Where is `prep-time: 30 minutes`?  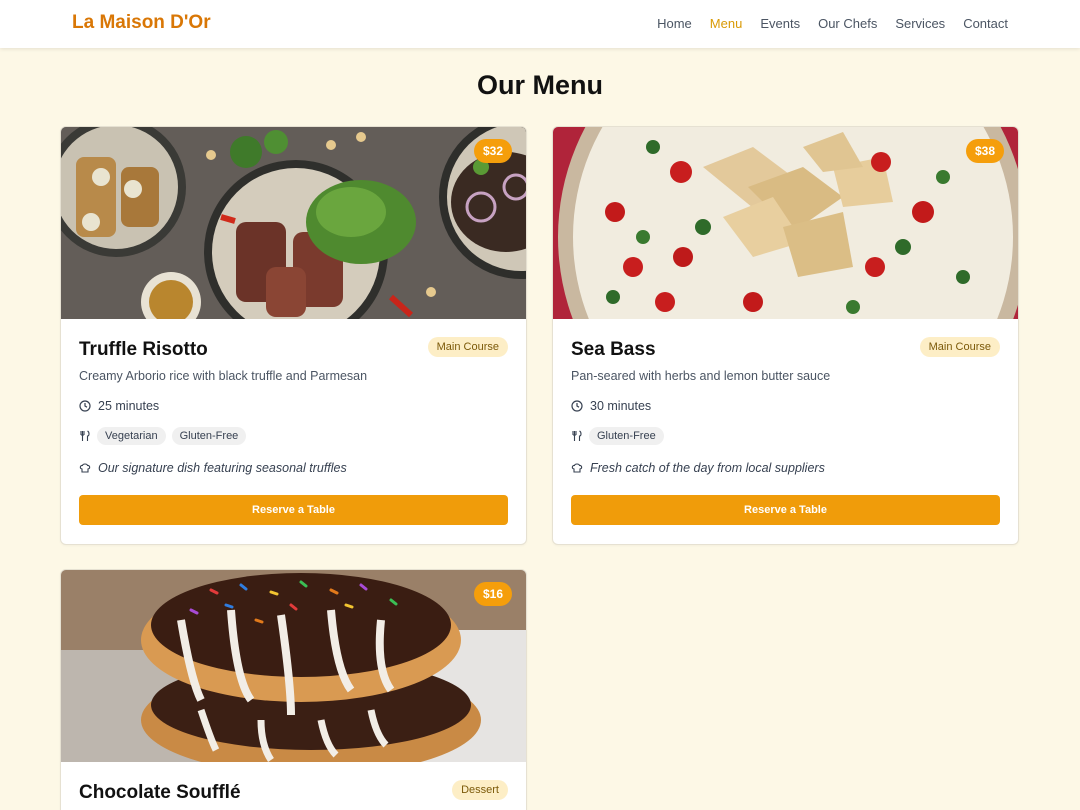 prep-time: 30 minutes is located at coordinates (611, 406).